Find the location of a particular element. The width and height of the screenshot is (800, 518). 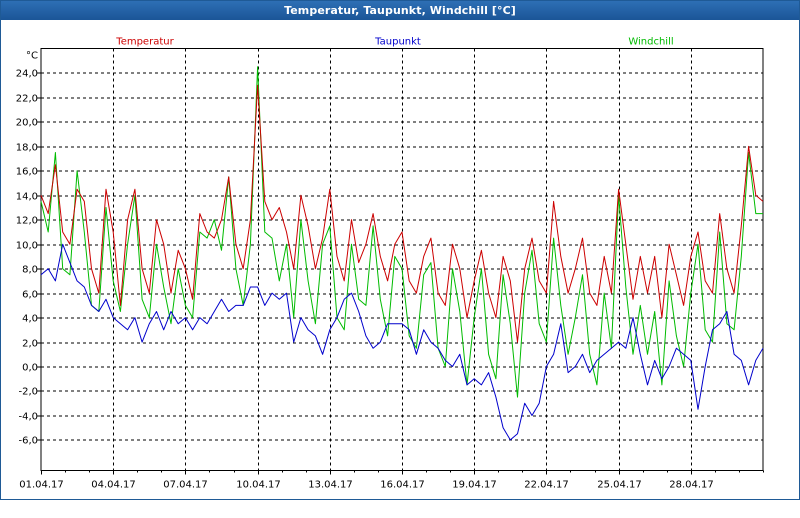

y-tick-label: 16,0 is located at coordinates (27, 172).